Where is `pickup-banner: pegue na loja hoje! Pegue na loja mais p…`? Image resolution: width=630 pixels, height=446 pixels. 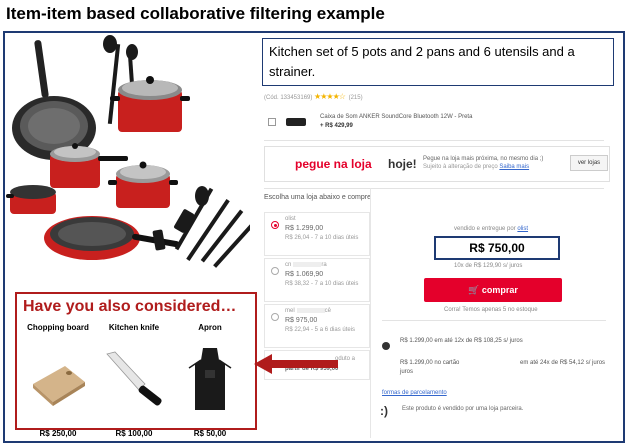
pickup-banner: pegue na loja hoje! Pegue na loja mais p… is located at coordinates (437, 164).